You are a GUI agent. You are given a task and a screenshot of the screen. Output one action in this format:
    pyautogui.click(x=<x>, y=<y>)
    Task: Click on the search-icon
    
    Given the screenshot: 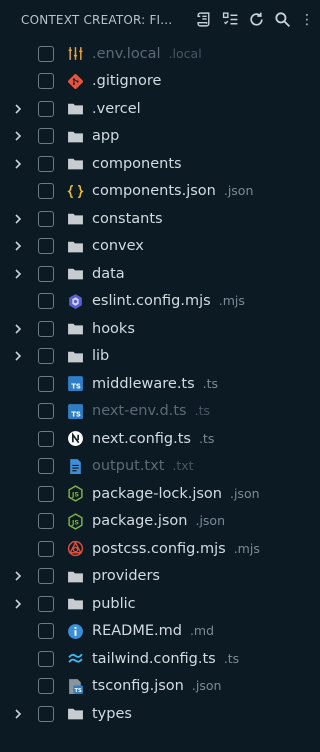 What is the action you would take?
    pyautogui.click(x=282, y=20)
    